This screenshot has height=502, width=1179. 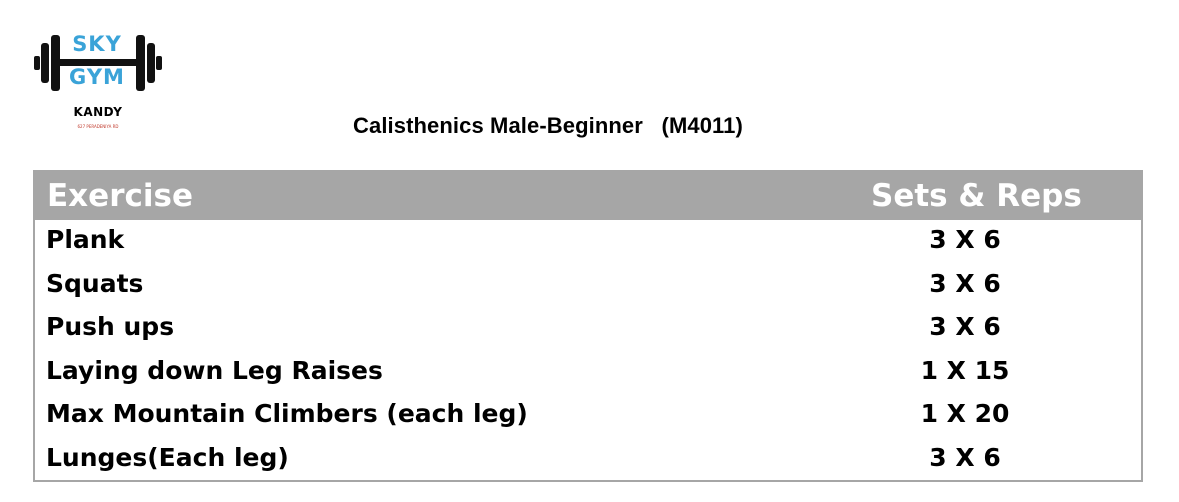 What do you see at coordinates (976, 196) in the screenshot?
I see `column-header-sets-reps: Sets & Reps` at bounding box center [976, 196].